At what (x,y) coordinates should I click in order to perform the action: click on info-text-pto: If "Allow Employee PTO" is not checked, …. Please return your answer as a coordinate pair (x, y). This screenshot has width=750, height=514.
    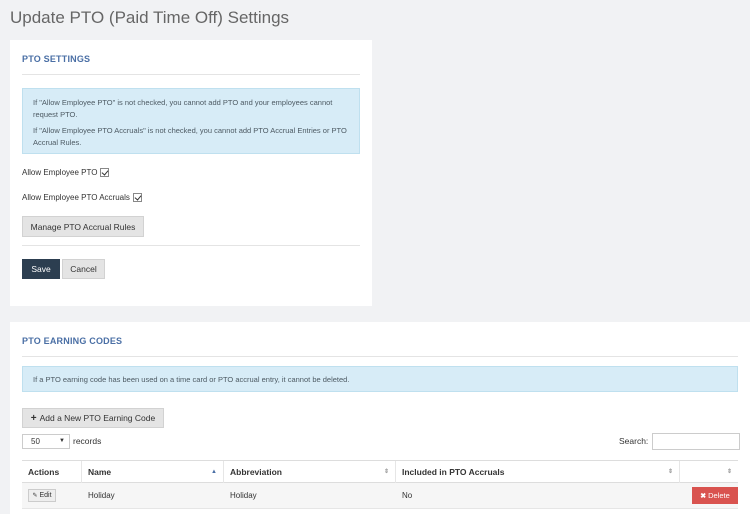
    Looking at the image, I should click on (183, 108).